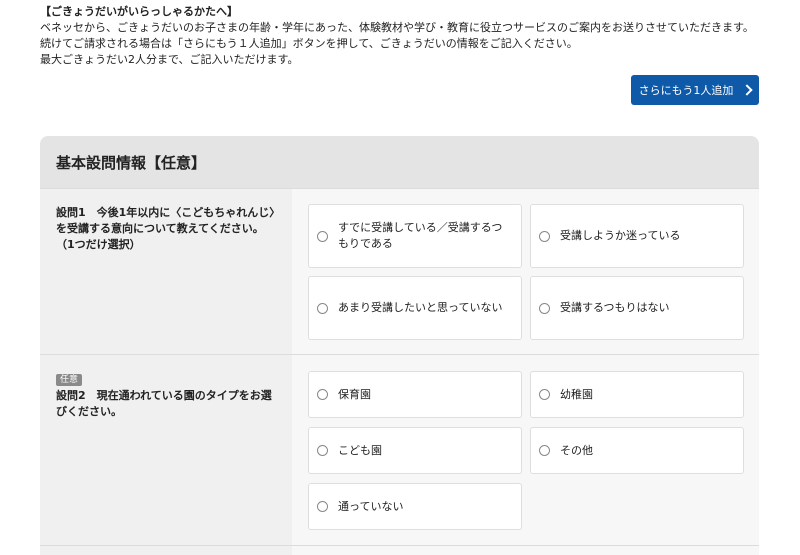 The width and height of the screenshot is (800, 555). Describe the element at coordinates (399, 162) in the screenshot. I see `section-title: 基本設問情報【任意】` at that location.